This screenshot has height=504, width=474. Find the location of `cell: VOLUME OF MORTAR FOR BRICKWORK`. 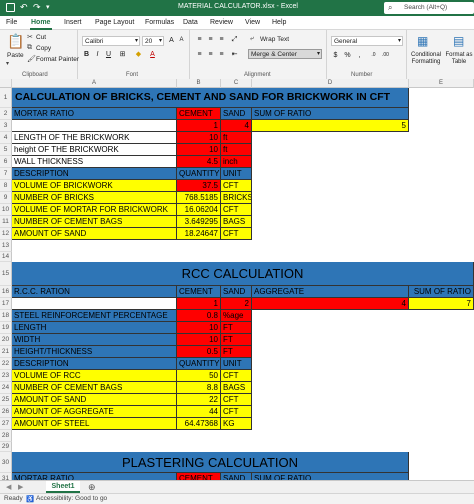

cell: VOLUME OF MORTAR FOR BRICKWORK is located at coordinates (94, 210).